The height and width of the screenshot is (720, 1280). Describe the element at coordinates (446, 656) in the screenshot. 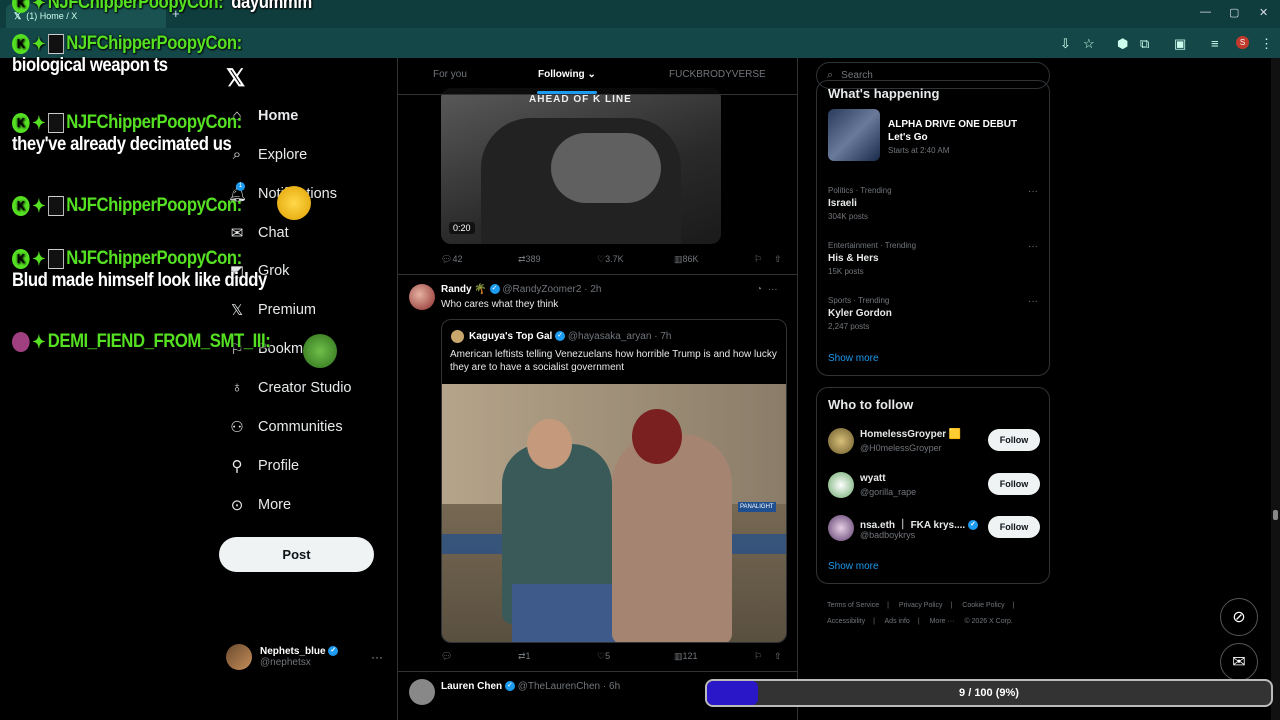

I see `reply-button: 💬︎` at that location.